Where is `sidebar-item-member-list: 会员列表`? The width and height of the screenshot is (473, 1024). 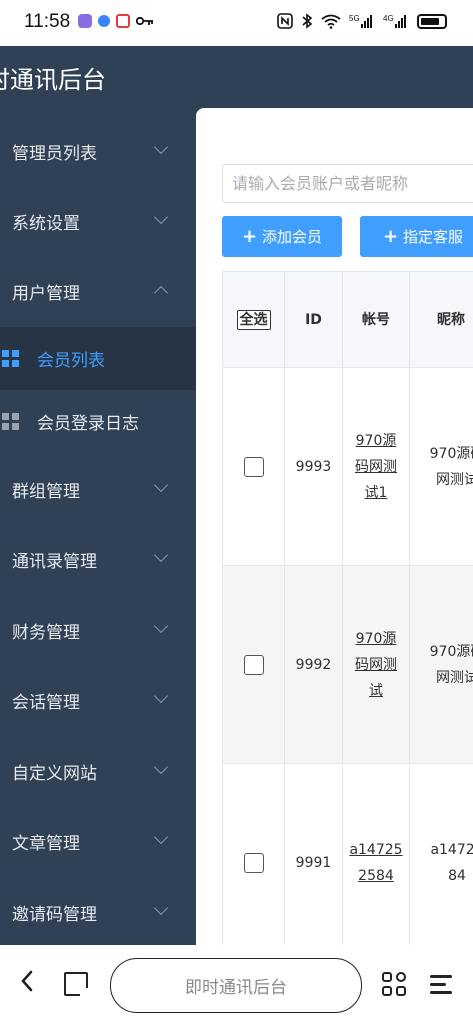 sidebar-item-member-list: 会员列表 is located at coordinates (98, 358).